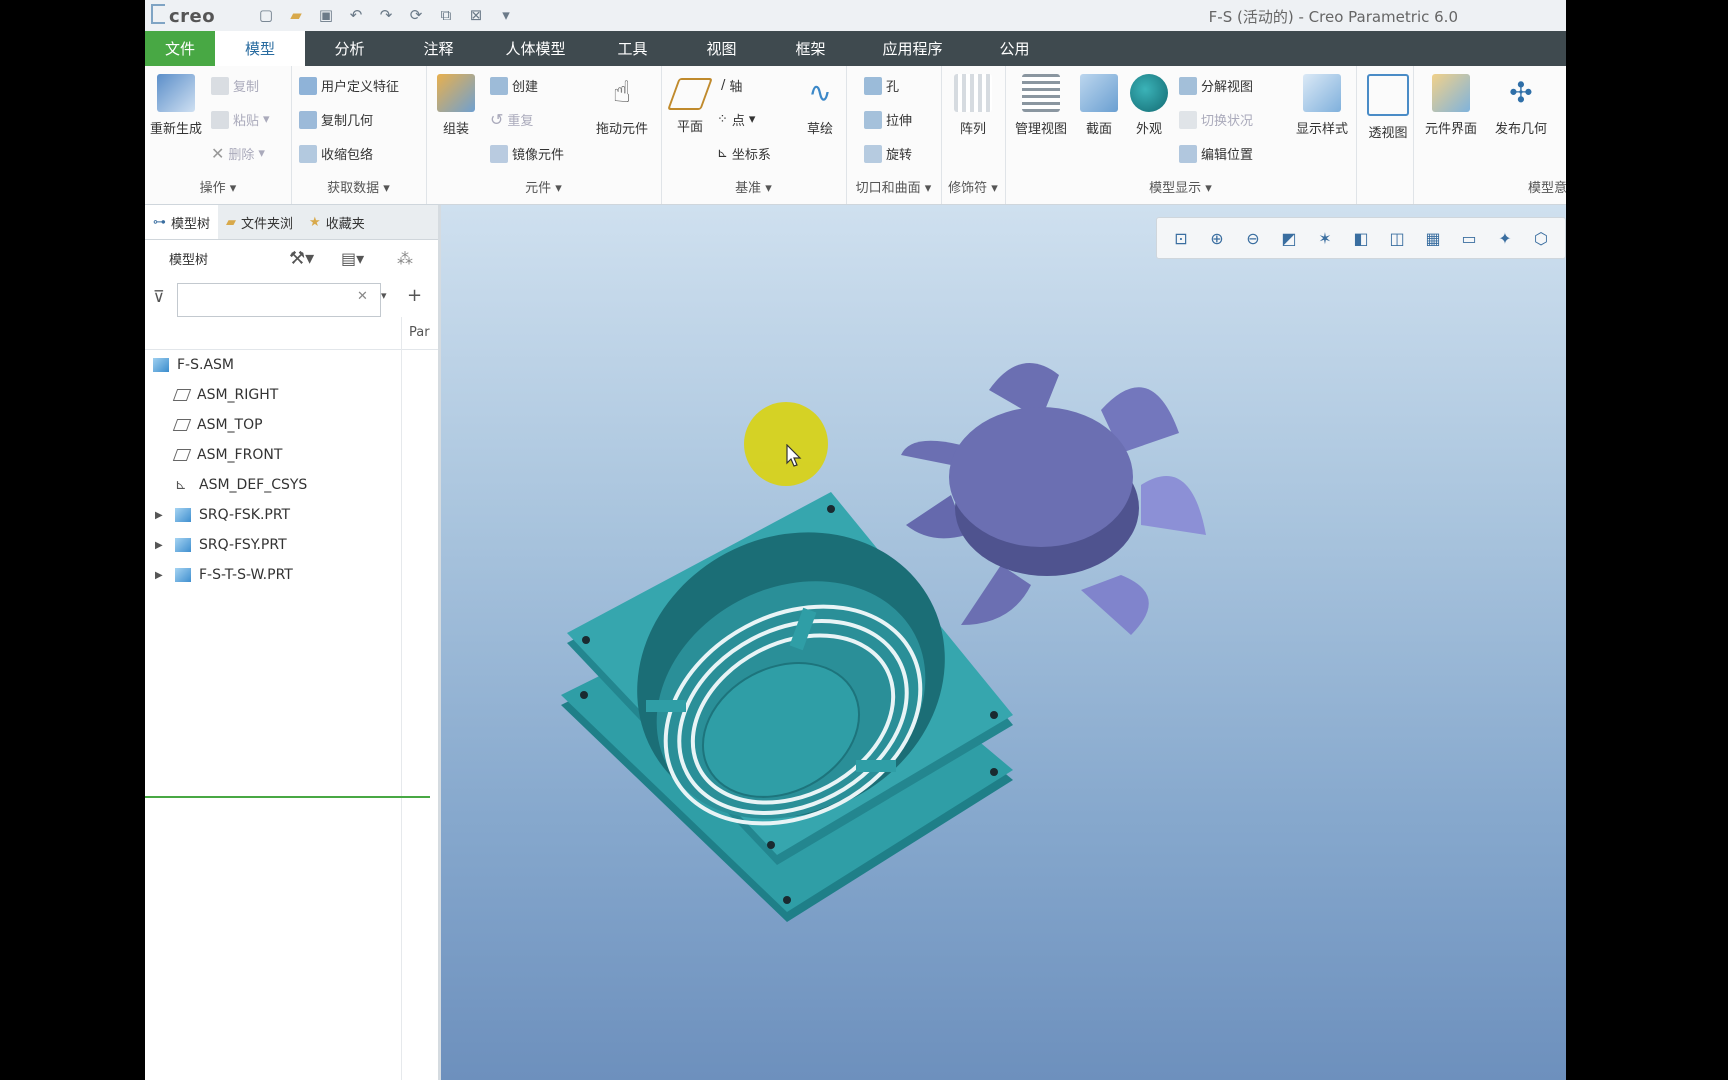 This screenshot has height=1080, width=1728. What do you see at coordinates (1397, 238) in the screenshot?
I see `saved-orientations-icon: ◫` at bounding box center [1397, 238].